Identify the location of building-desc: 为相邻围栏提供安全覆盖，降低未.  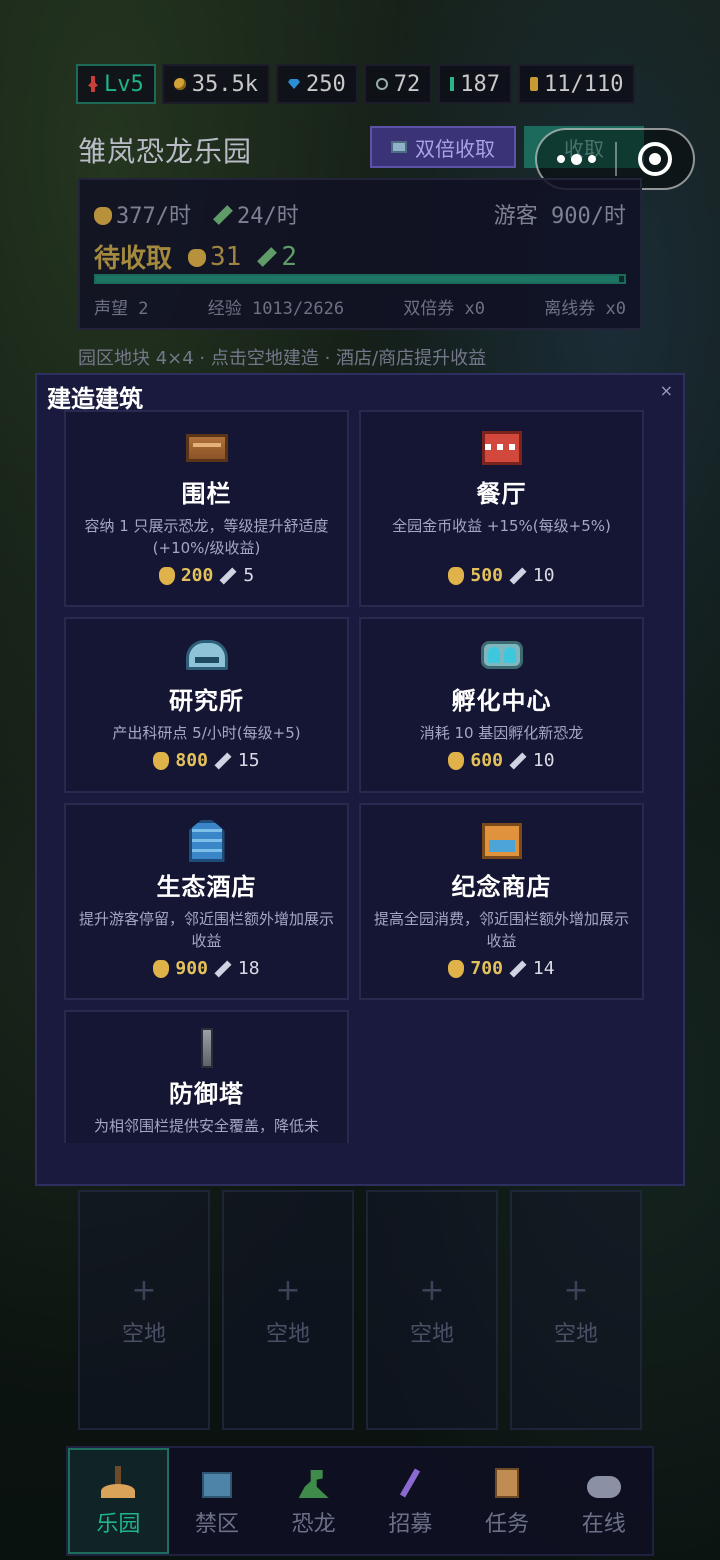
(206, 1126).